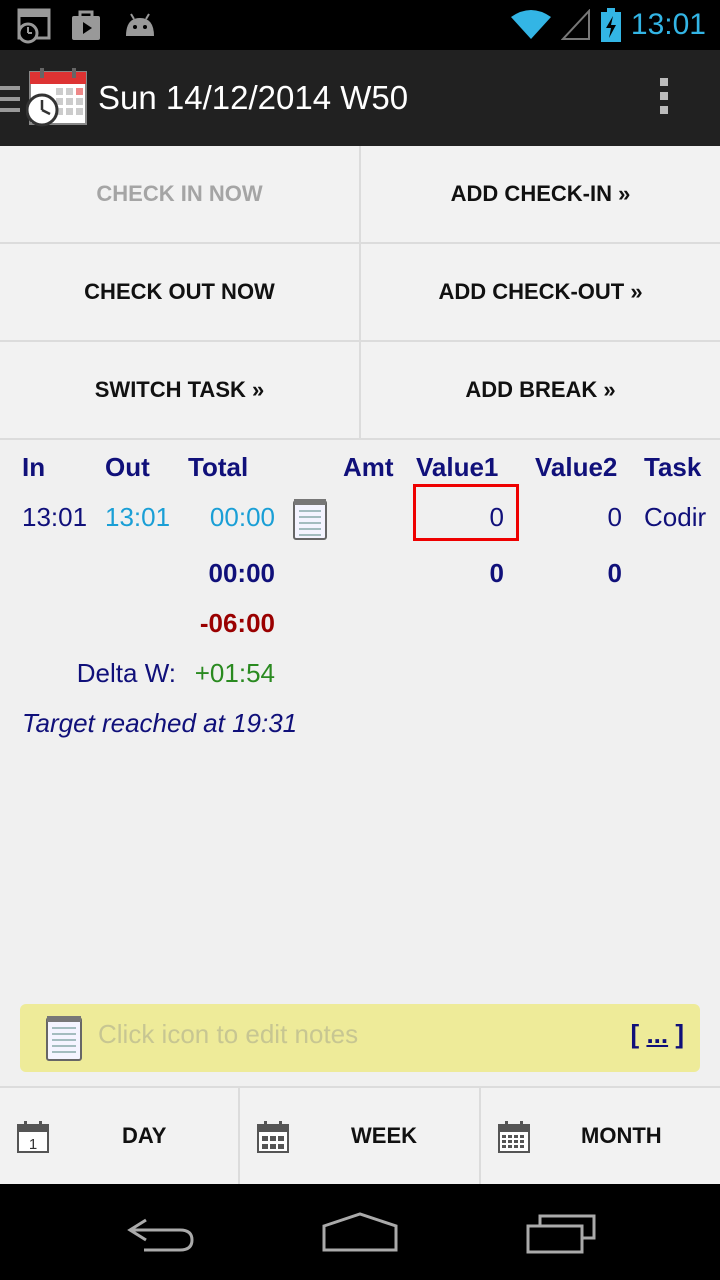 The height and width of the screenshot is (1280, 720). What do you see at coordinates (227, 517) in the screenshot?
I see `row-total: 00:00` at bounding box center [227, 517].